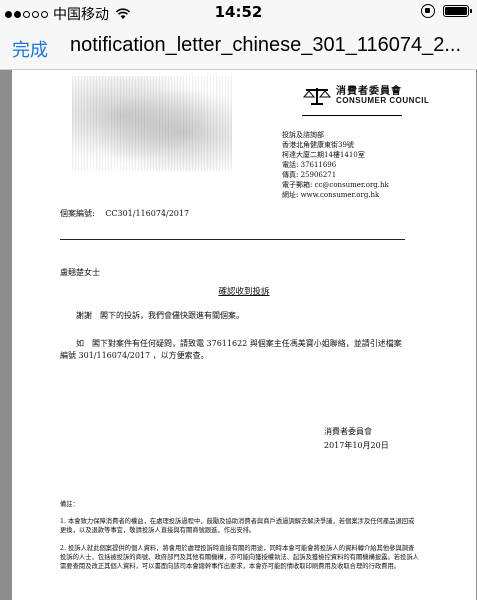 Image resolution: width=477 pixels, height=600 pixels. What do you see at coordinates (309, 175) in the screenshot?
I see `address-line: 傳真: 25906271` at bounding box center [309, 175].